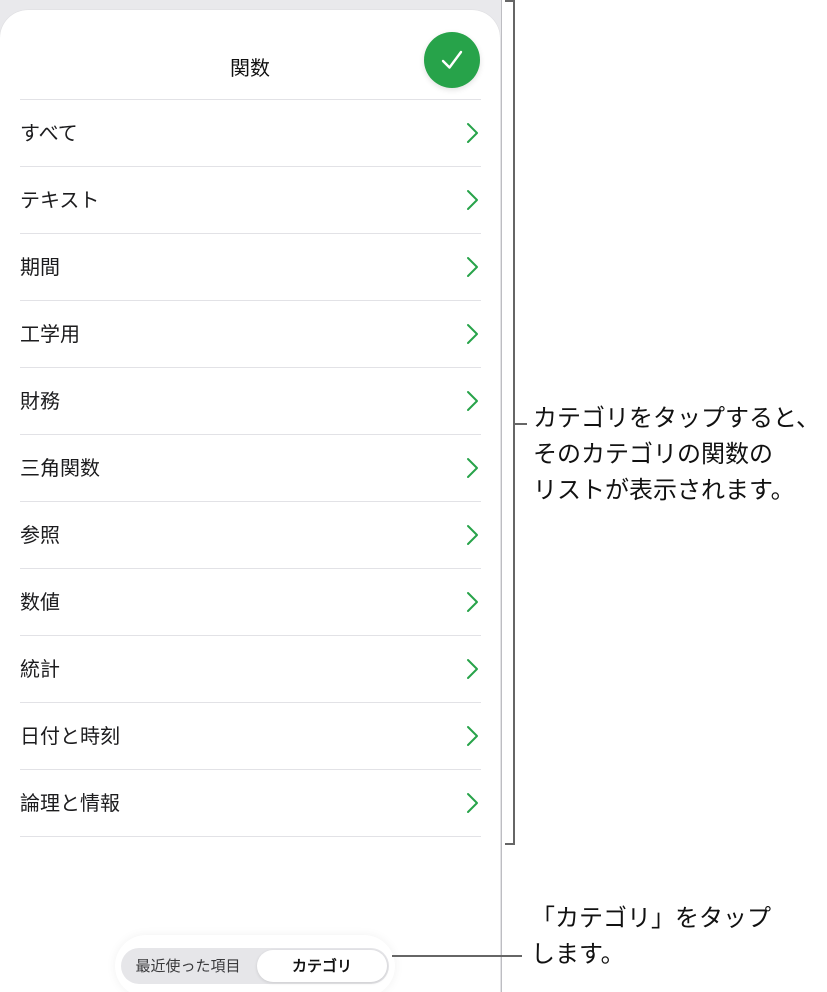  I want to click on category-label: 日付と時刻, so click(70, 736).